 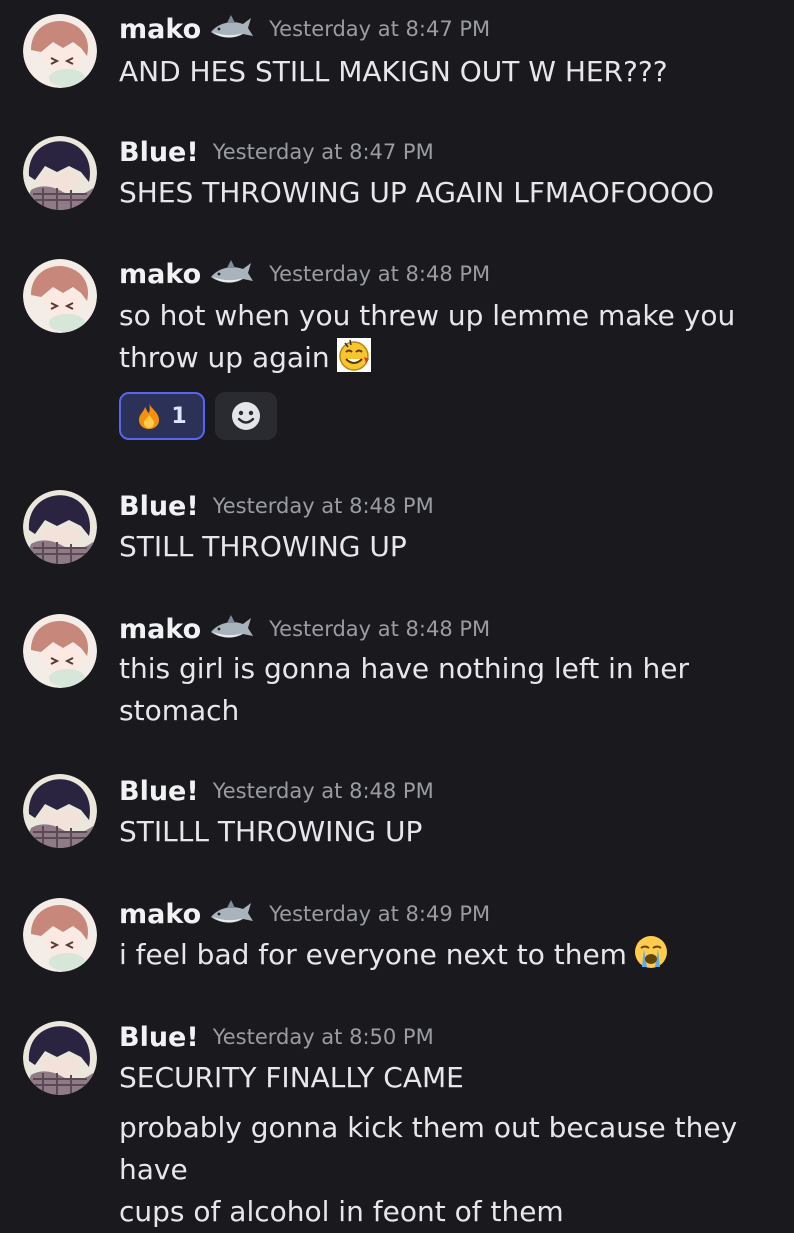 What do you see at coordinates (291, 1077) in the screenshot?
I see `message-line: SECURITY FINALLY CAME` at bounding box center [291, 1077].